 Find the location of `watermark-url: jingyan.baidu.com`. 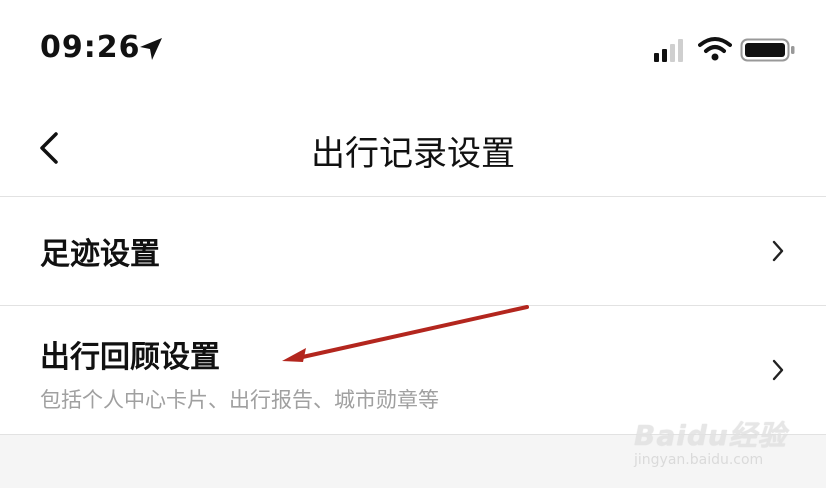

watermark-url: jingyan.baidu.com is located at coordinates (699, 460).